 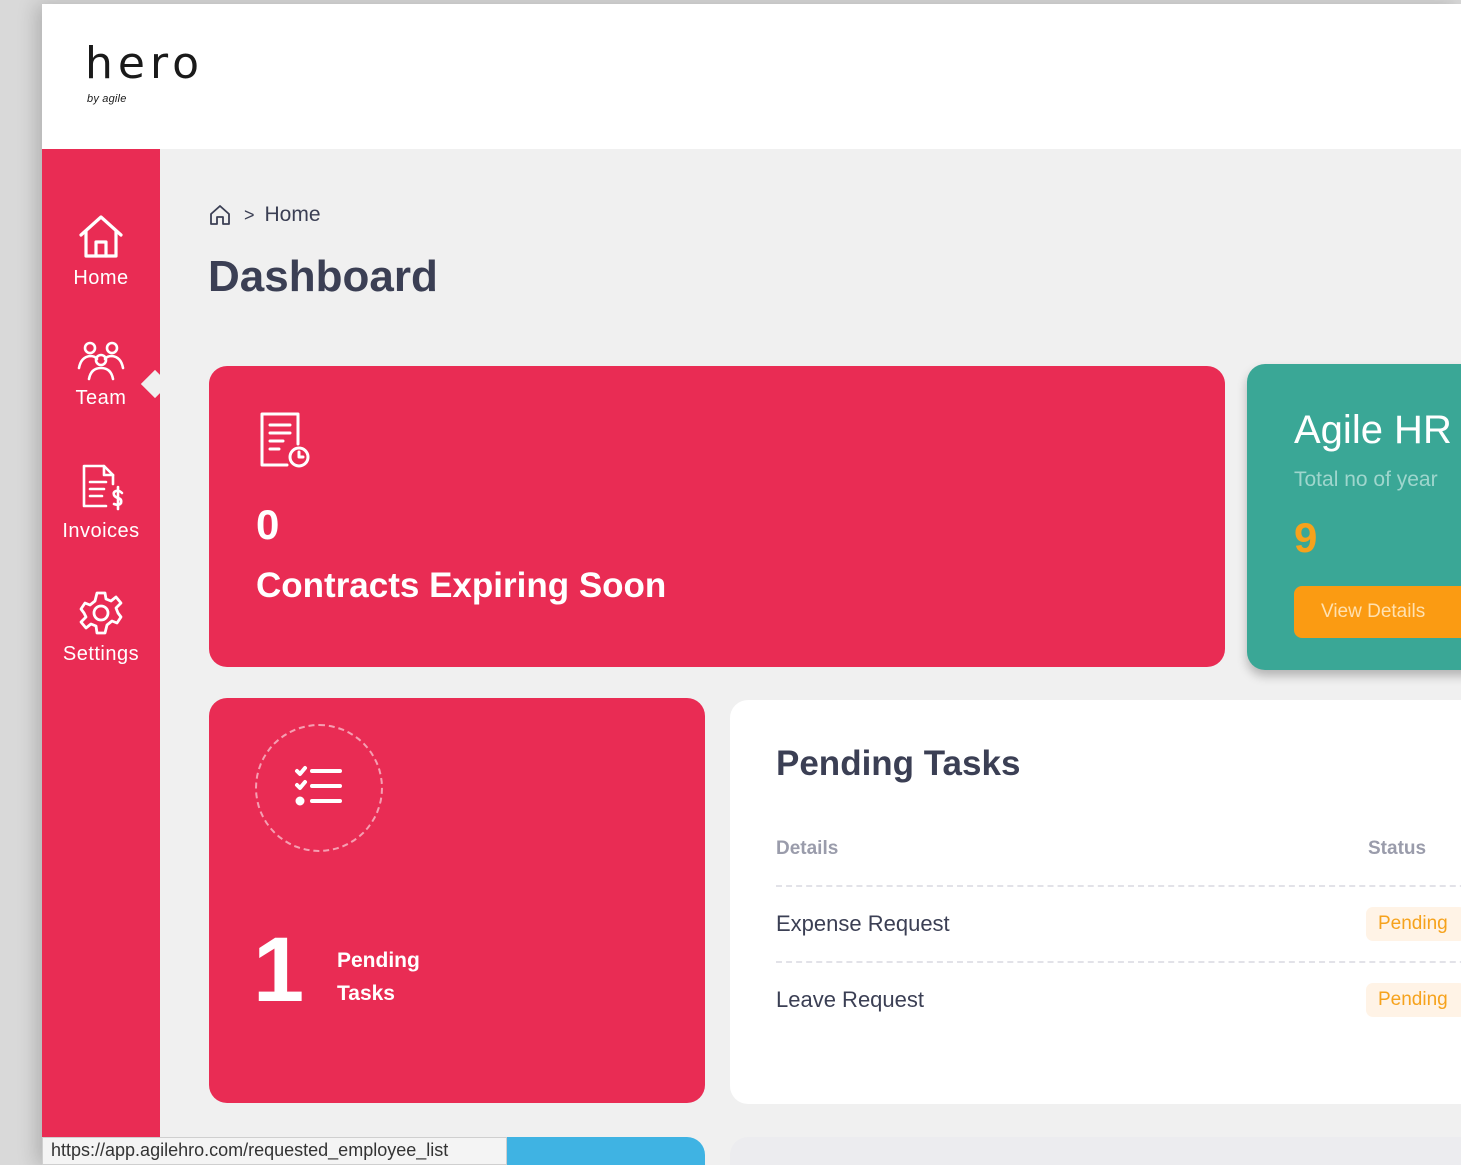 What do you see at coordinates (1373, 430) in the screenshot?
I see `agile-title: Agile HR` at bounding box center [1373, 430].